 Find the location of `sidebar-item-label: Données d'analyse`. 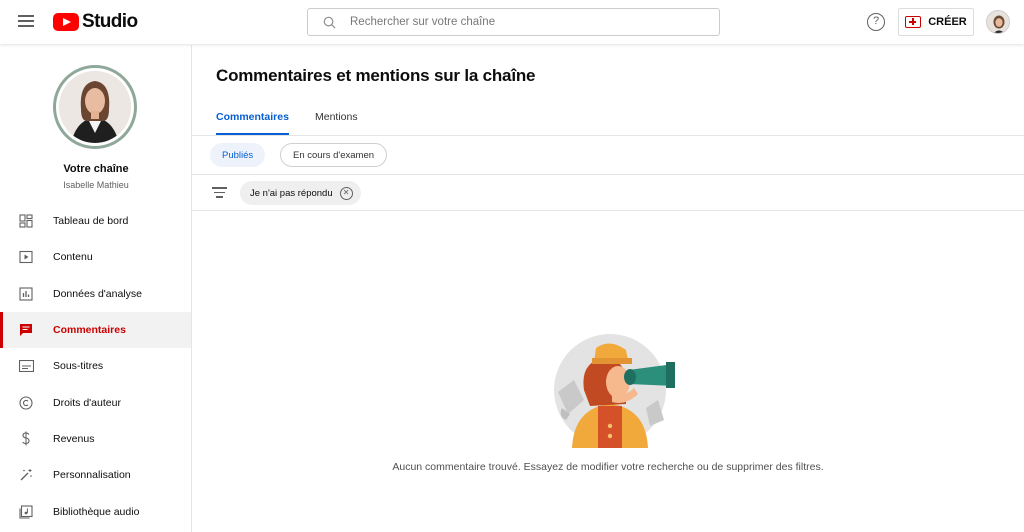

sidebar-item-label: Données d'analyse is located at coordinates (97, 293).